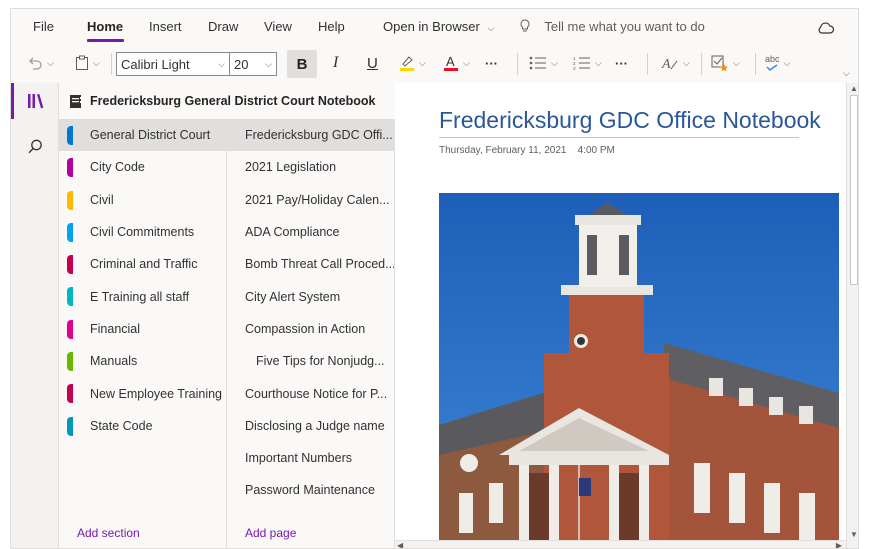 This screenshot has width=869, height=549. What do you see at coordinates (142, 361) in the screenshot?
I see `section-item: Manuals` at bounding box center [142, 361].